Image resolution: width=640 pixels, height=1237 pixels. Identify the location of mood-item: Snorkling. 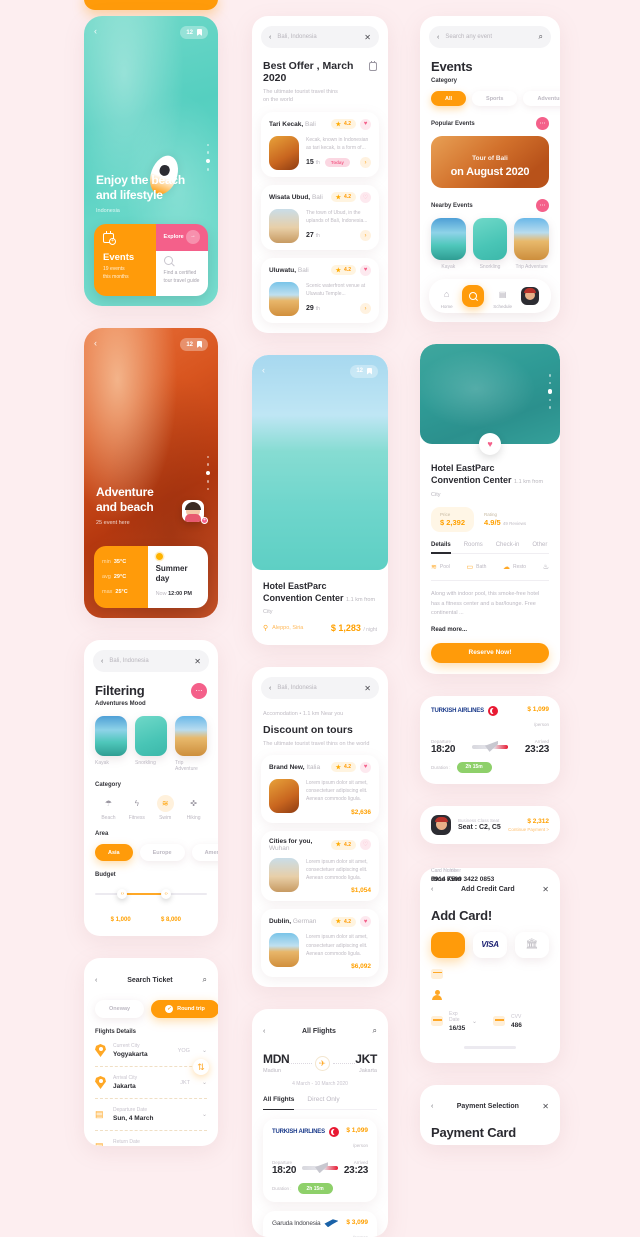
(151, 744).